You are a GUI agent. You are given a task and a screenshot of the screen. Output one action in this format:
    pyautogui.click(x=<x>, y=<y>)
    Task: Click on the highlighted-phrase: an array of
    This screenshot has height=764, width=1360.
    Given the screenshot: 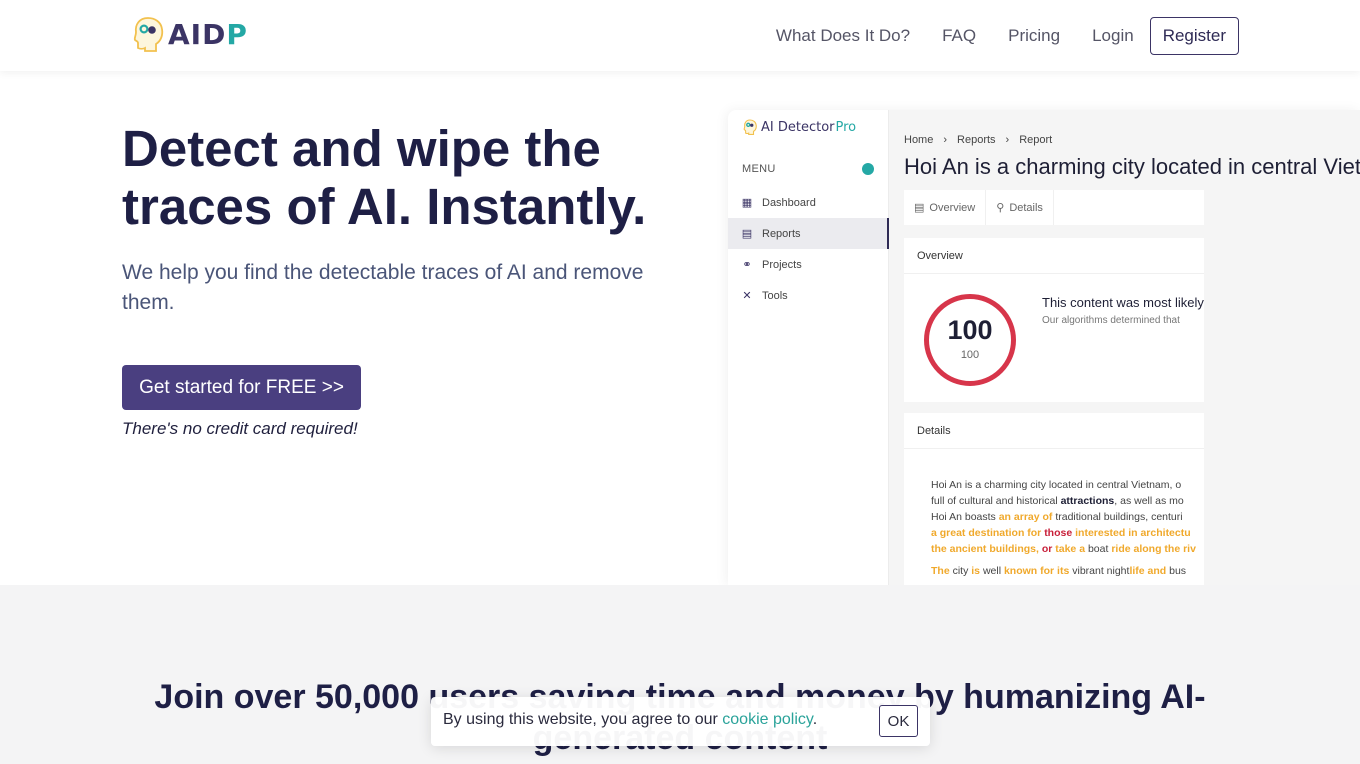 What is the action you would take?
    pyautogui.click(x=1025, y=517)
    